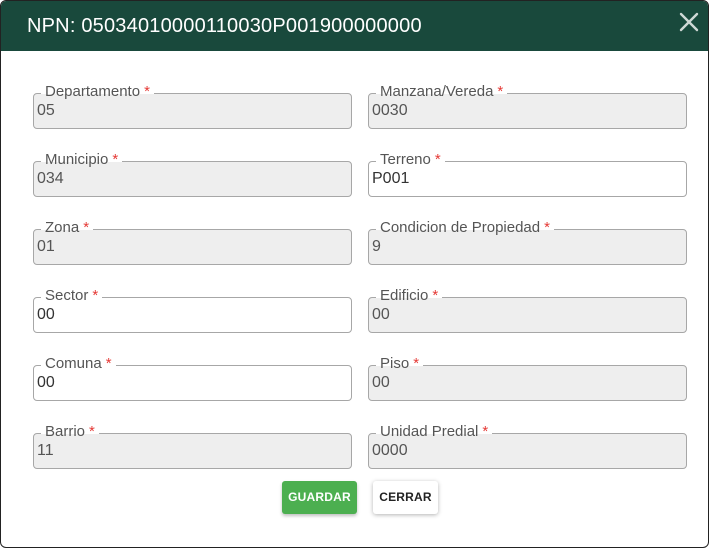 Image resolution: width=711 pixels, height=550 pixels. Describe the element at coordinates (405, 159) in the screenshot. I see `terreno-label-text: Terreno` at that location.